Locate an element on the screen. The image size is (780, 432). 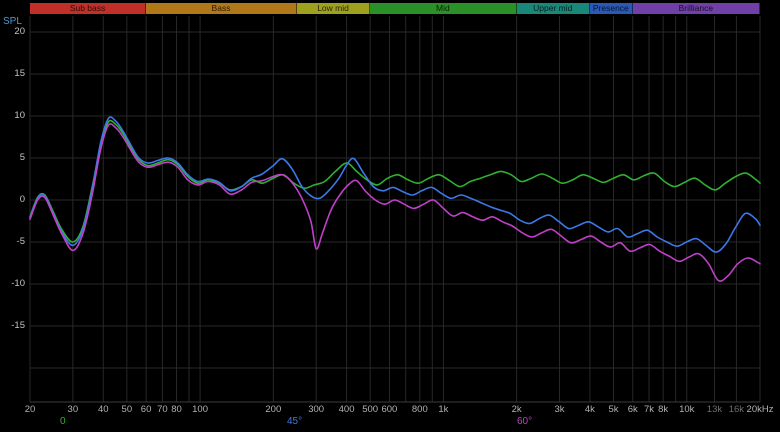
y-tick-label: -15 is located at coordinates (18, 325).